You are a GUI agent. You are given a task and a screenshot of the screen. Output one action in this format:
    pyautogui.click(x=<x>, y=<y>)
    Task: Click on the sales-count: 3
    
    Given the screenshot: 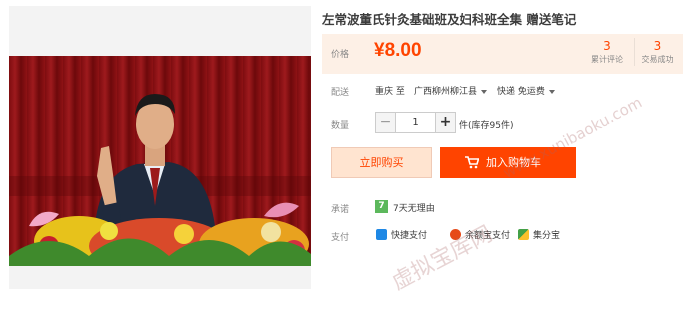 What is the action you would take?
    pyautogui.click(x=657, y=46)
    